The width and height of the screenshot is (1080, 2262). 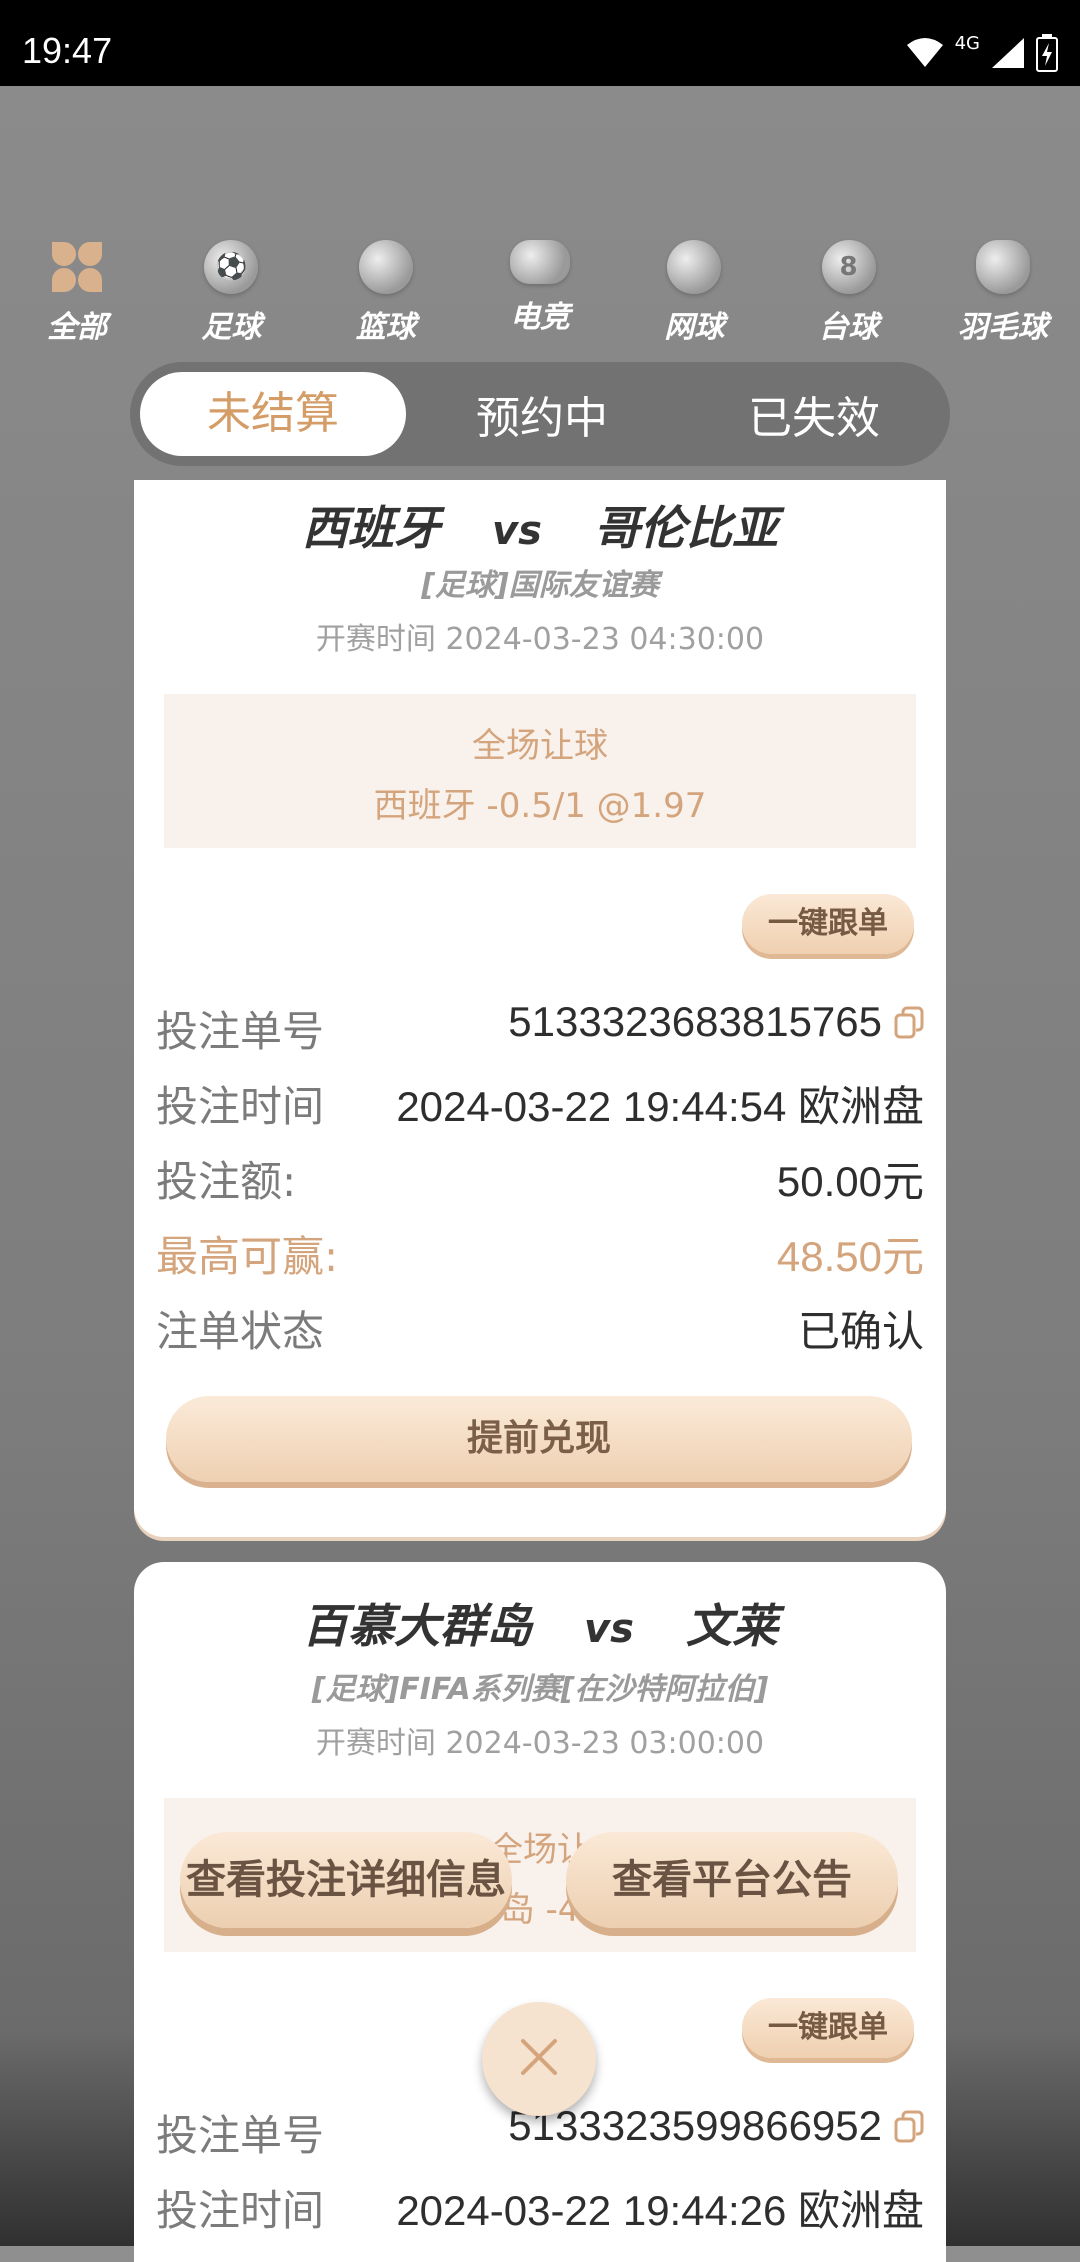 I want to click on tab-expired: 已失效, so click(x=814, y=414).